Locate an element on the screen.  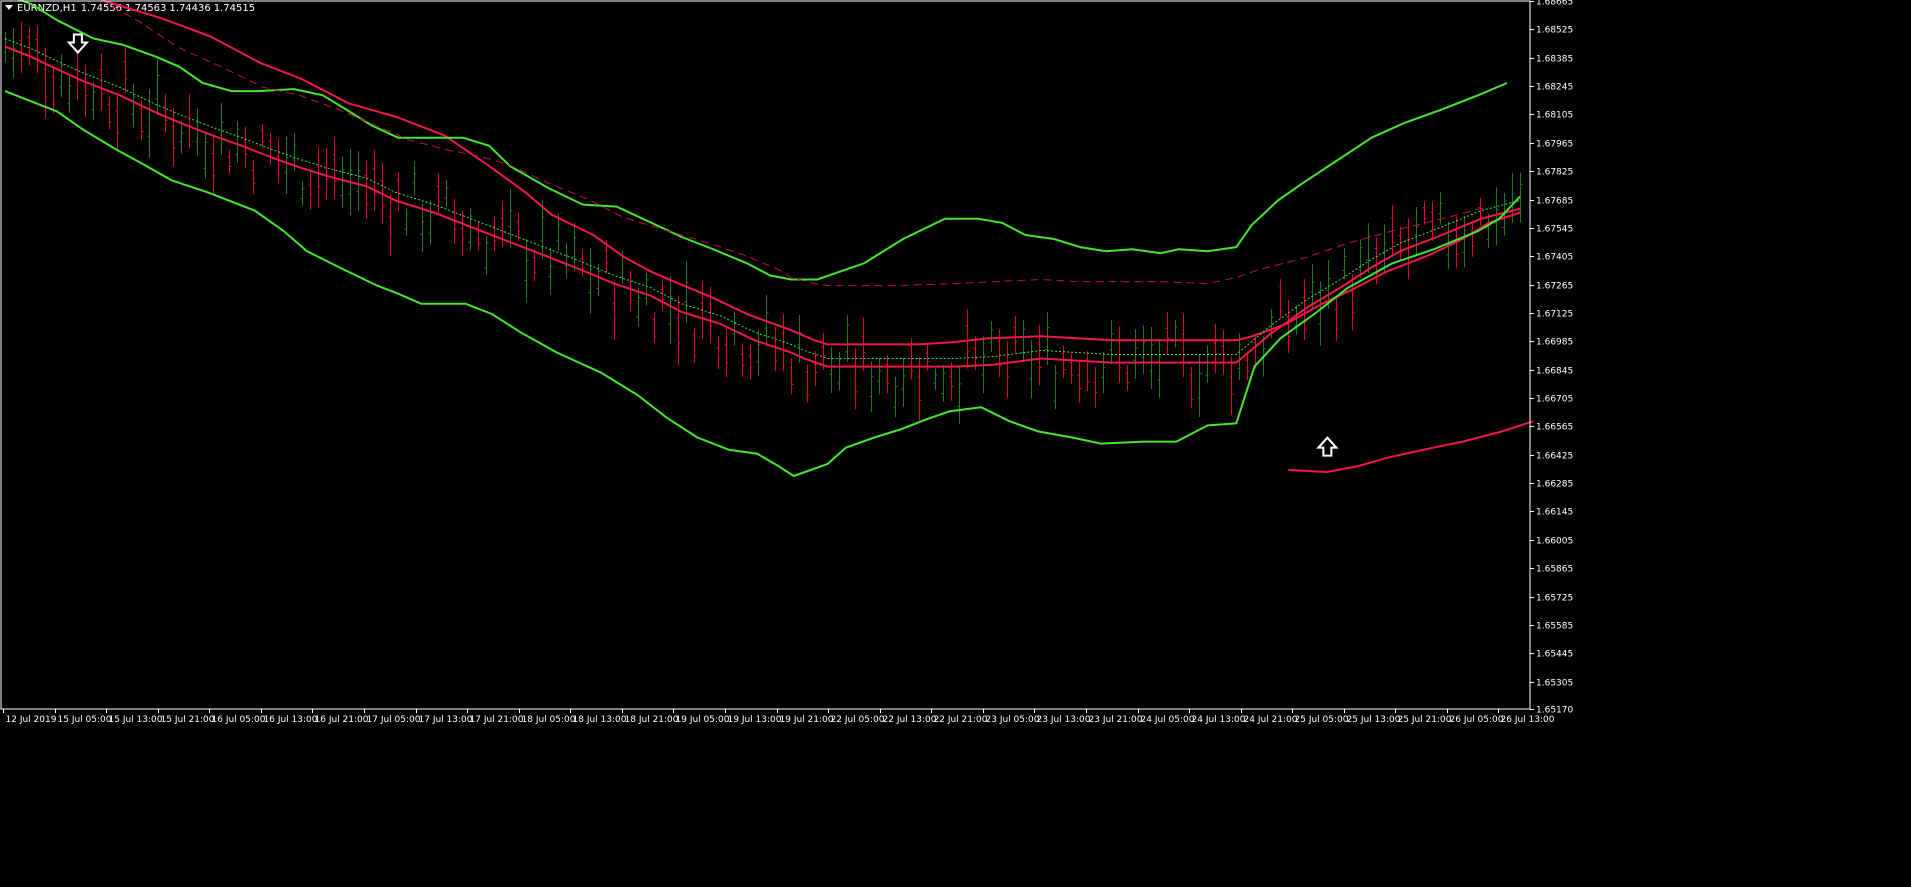
price-tick-label: 1.65305 is located at coordinates (1554, 684).